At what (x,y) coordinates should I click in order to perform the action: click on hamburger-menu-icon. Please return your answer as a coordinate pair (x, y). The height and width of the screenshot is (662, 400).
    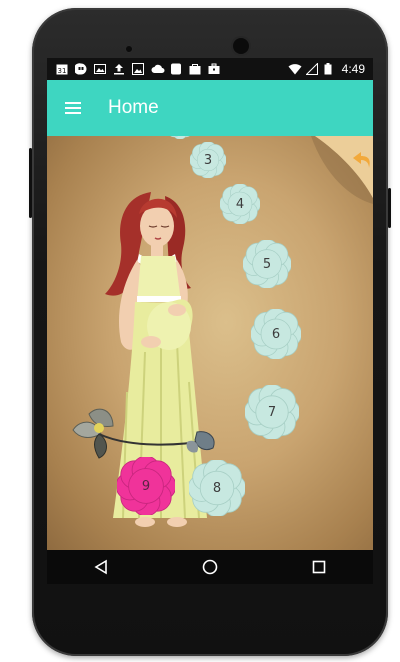
    Looking at the image, I should click on (73, 108).